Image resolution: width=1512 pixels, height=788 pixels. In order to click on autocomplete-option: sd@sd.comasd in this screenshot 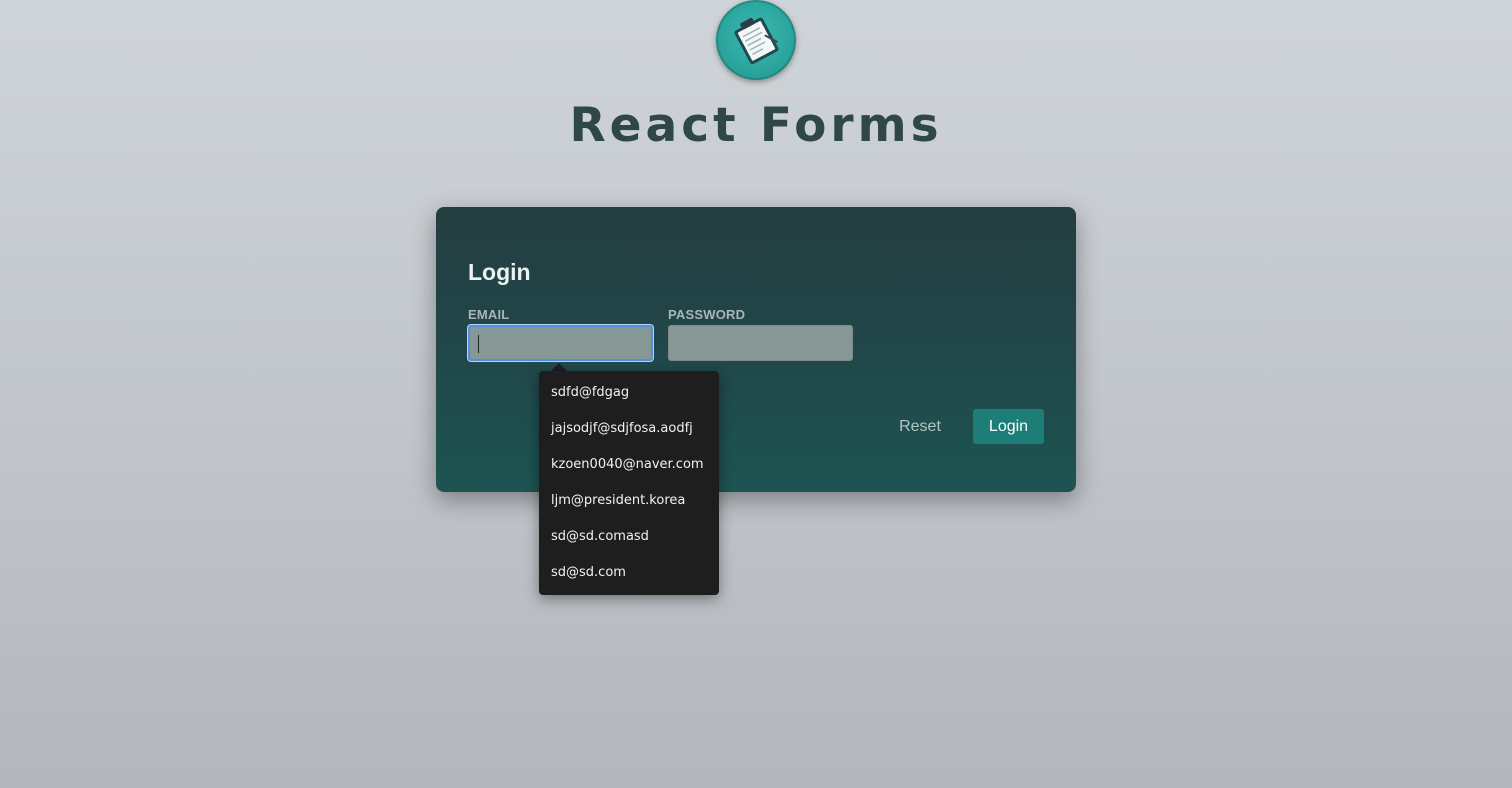, I will do `click(600, 537)`.